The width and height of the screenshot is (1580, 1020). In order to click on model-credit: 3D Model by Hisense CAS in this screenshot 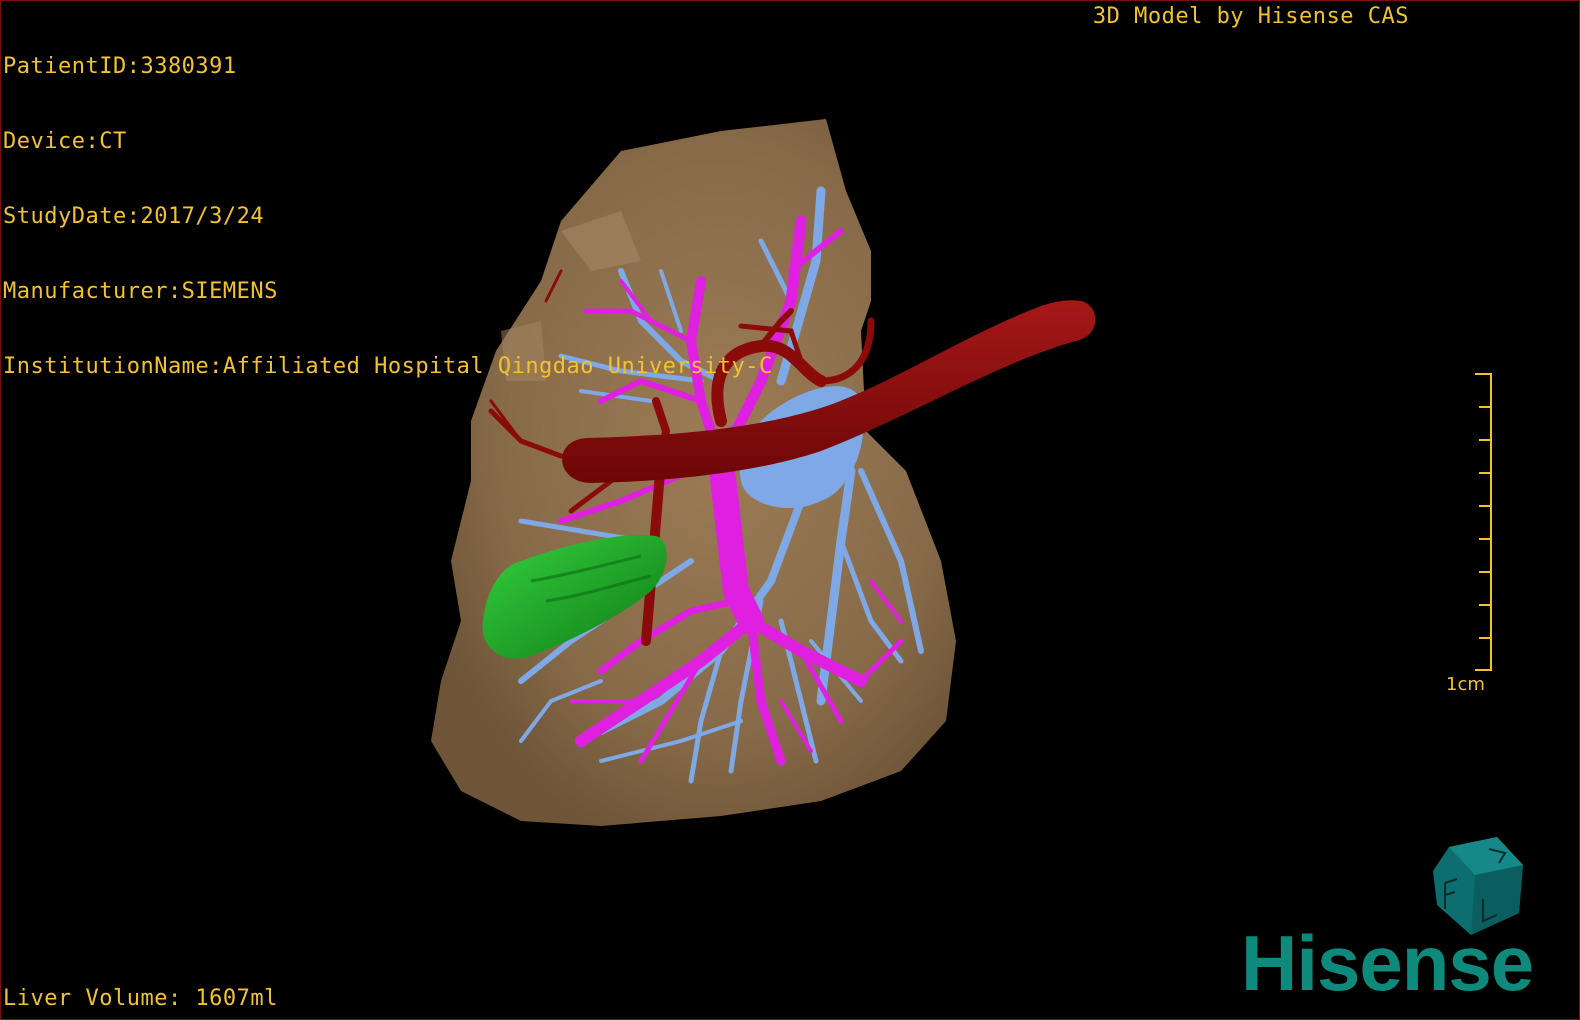, I will do `click(1250, 16)`.